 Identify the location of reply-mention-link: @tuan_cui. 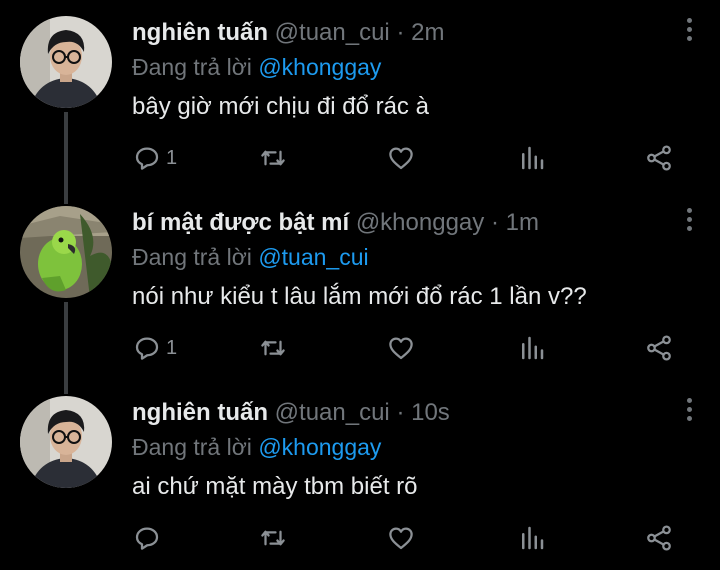
(313, 257).